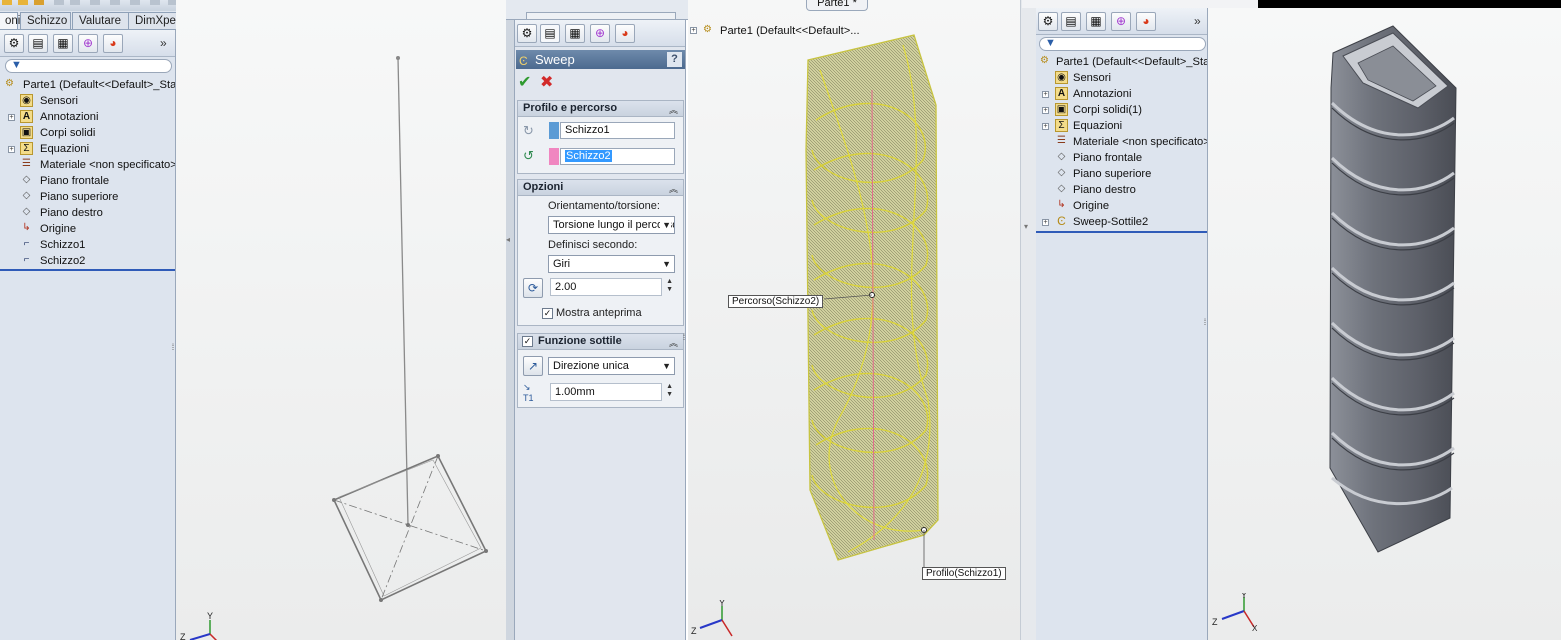  What do you see at coordinates (93, 5) in the screenshot?
I see `top-toolbar` at bounding box center [93, 5].